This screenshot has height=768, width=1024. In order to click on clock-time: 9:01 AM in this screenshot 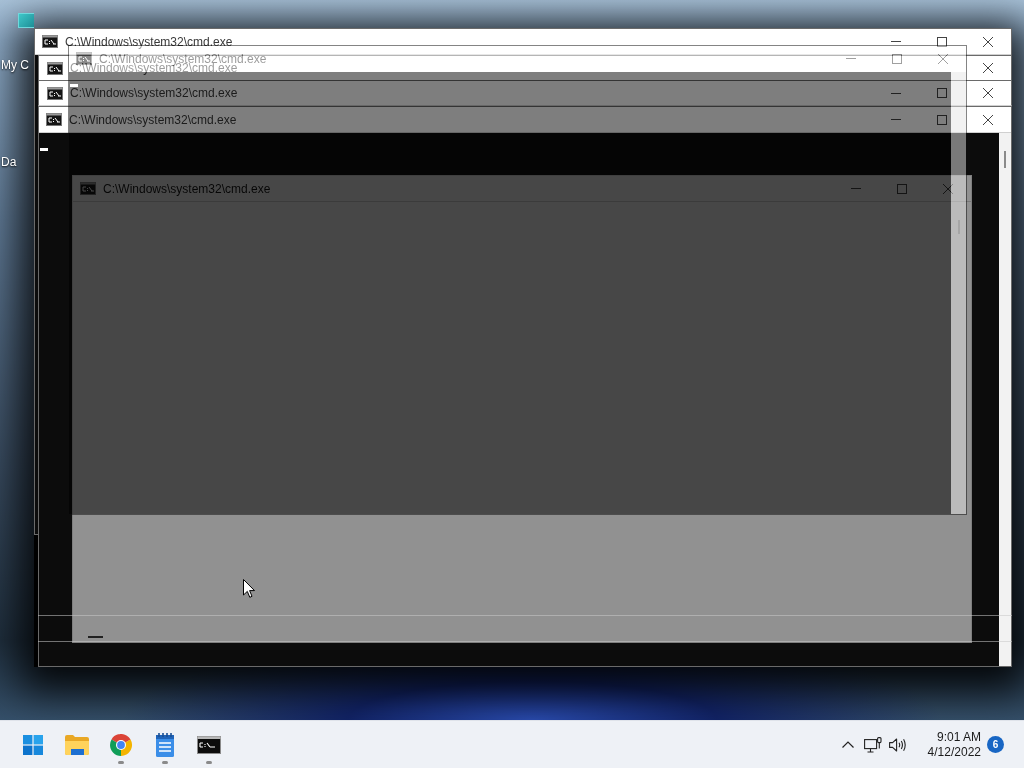, I will do `click(958, 737)`.